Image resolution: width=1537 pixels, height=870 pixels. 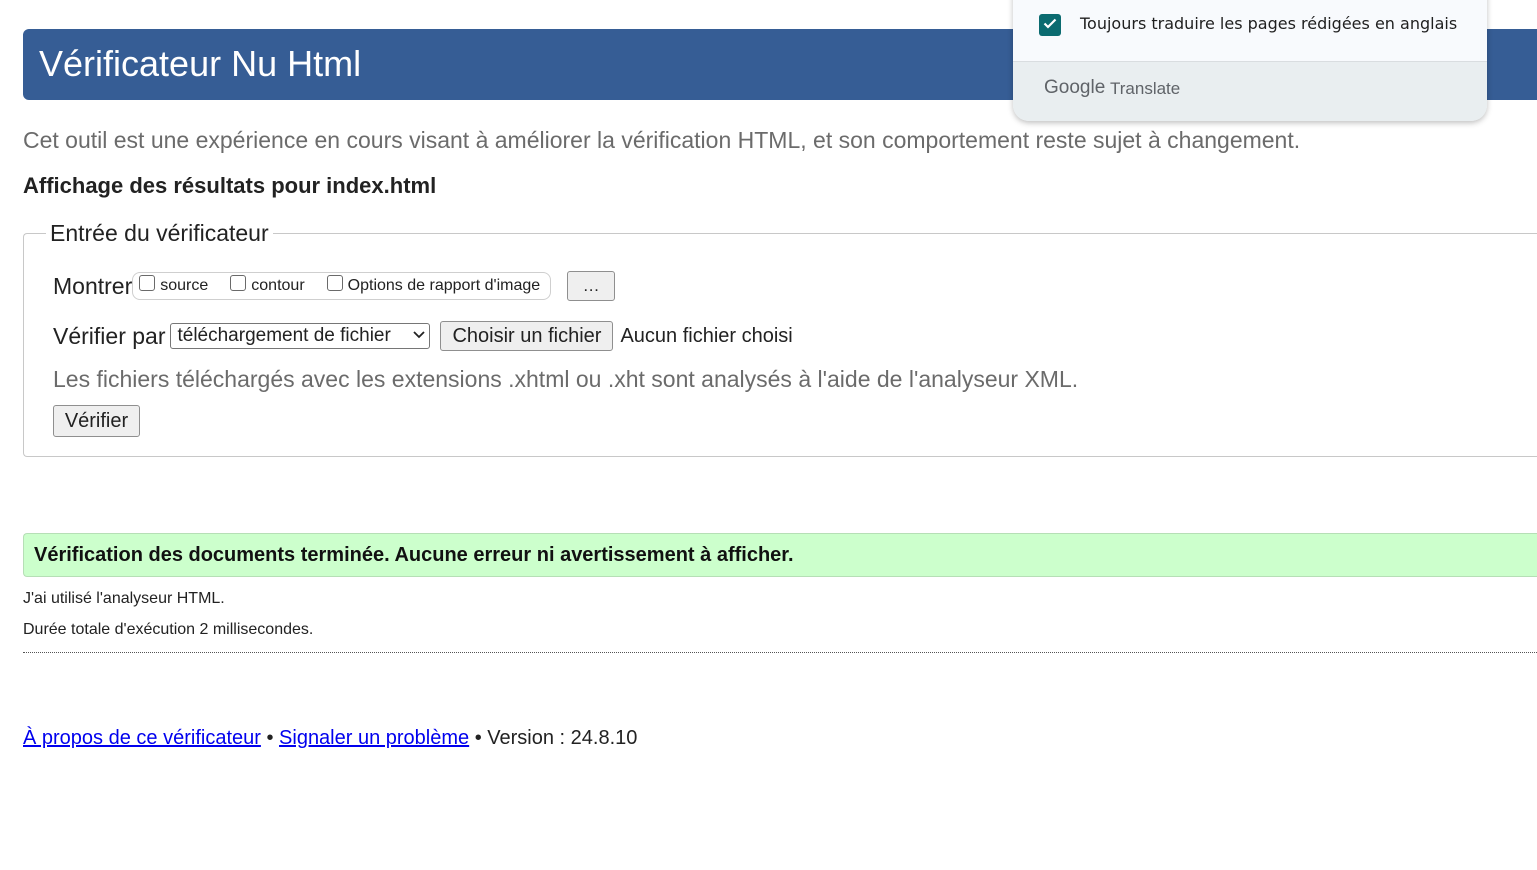 What do you see at coordinates (1250, 91) in the screenshot?
I see `translate-popup-footer: Google Translate` at bounding box center [1250, 91].